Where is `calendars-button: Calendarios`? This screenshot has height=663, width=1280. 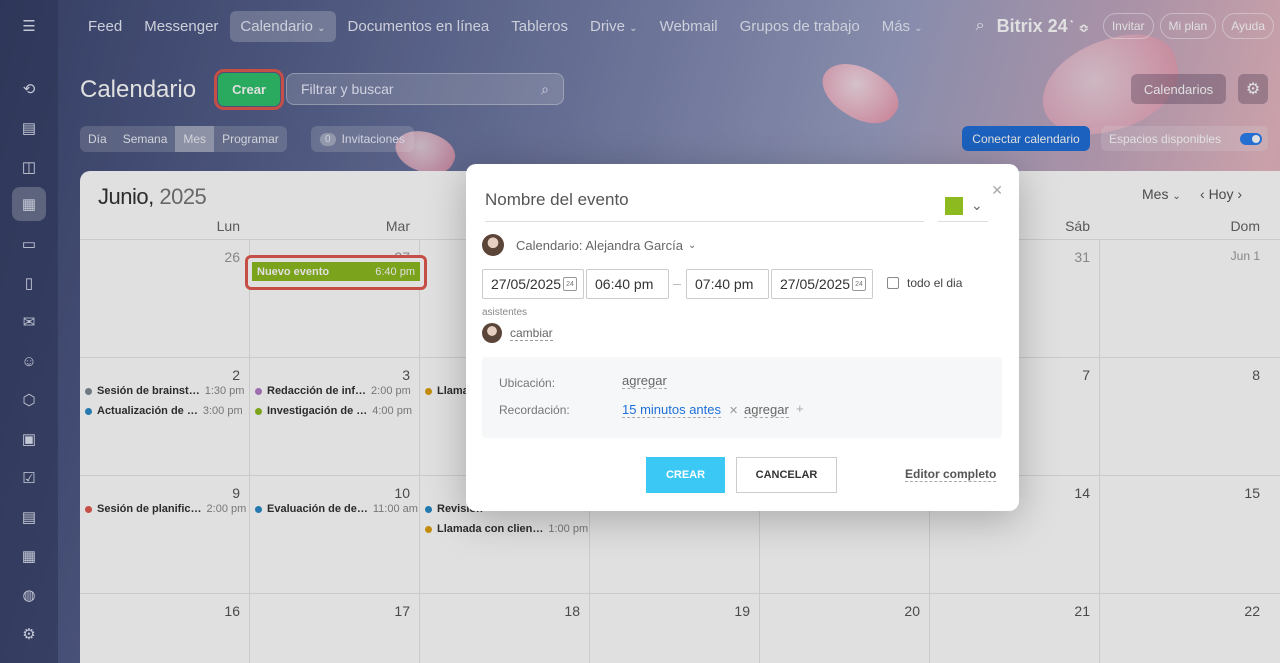 calendars-button: Calendarios is located at coordinates (1178, 89).